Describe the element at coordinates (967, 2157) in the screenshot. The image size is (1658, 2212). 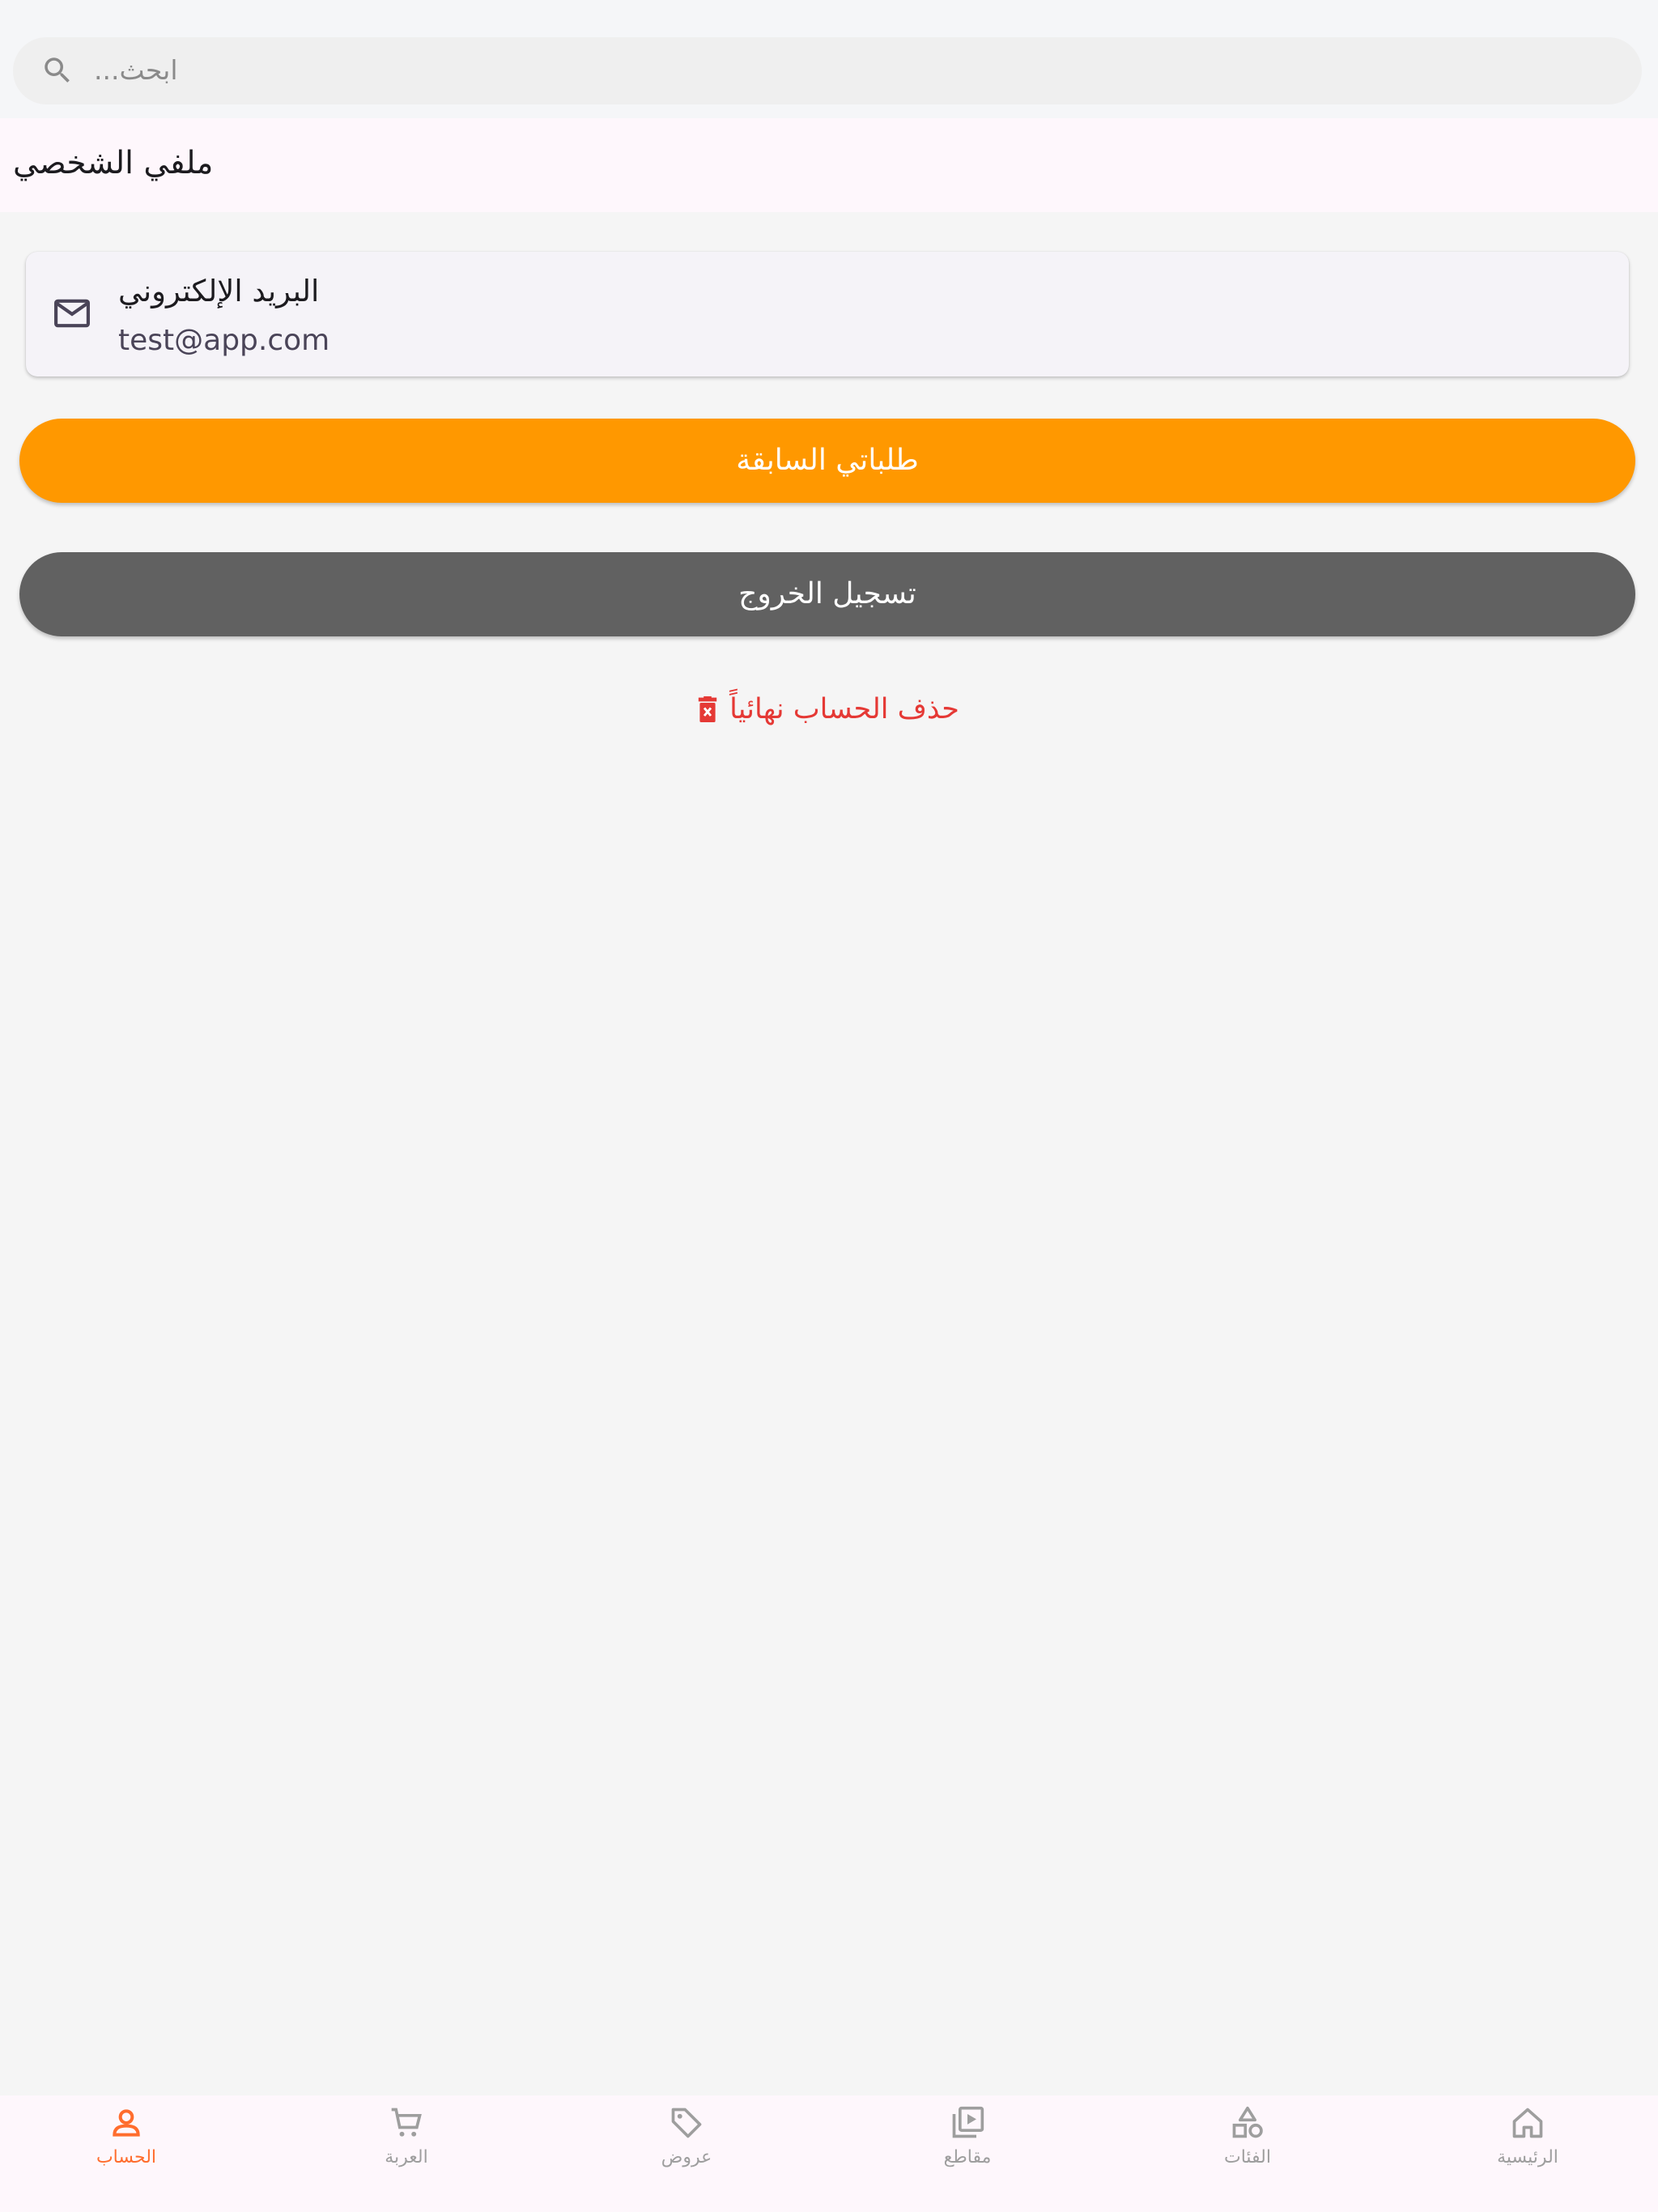
I see `nav-label-videos: مقاطع` at that location.